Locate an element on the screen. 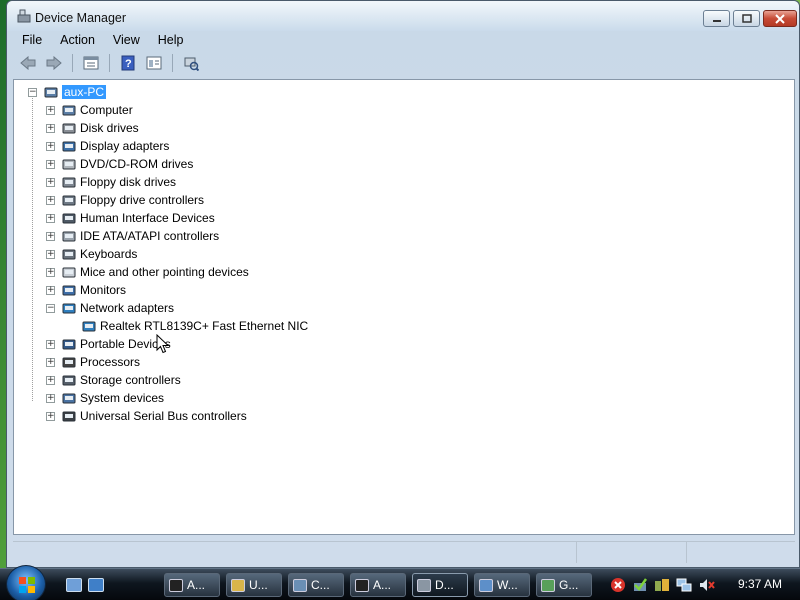 Image resolution: width=800 pixels, height=600 pixels. monitor-icon is located at coordinates (69, 290).